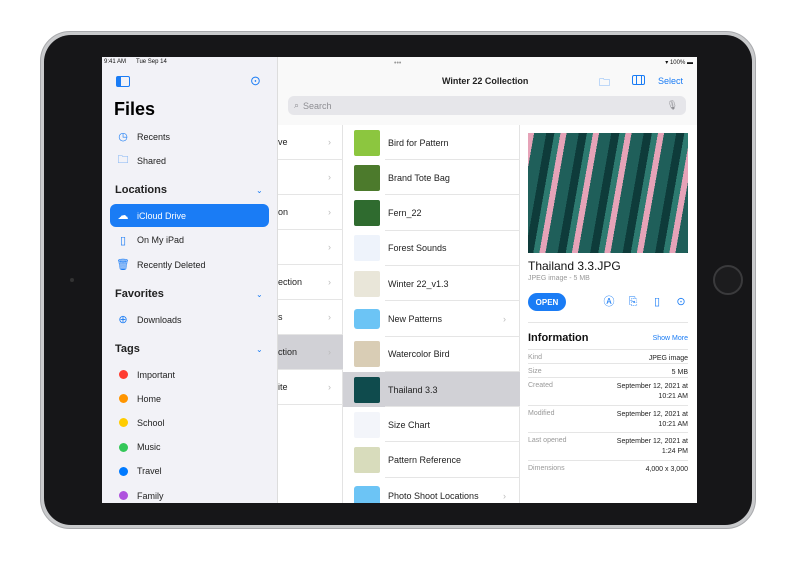 The height and width of the screenshot is (570, 800). I want to click on image-preview, so click(608, 193).